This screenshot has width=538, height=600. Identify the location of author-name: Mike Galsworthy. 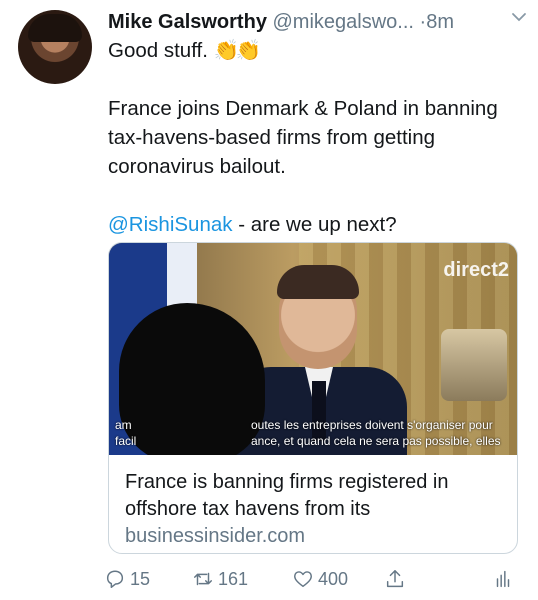
(187, 22).